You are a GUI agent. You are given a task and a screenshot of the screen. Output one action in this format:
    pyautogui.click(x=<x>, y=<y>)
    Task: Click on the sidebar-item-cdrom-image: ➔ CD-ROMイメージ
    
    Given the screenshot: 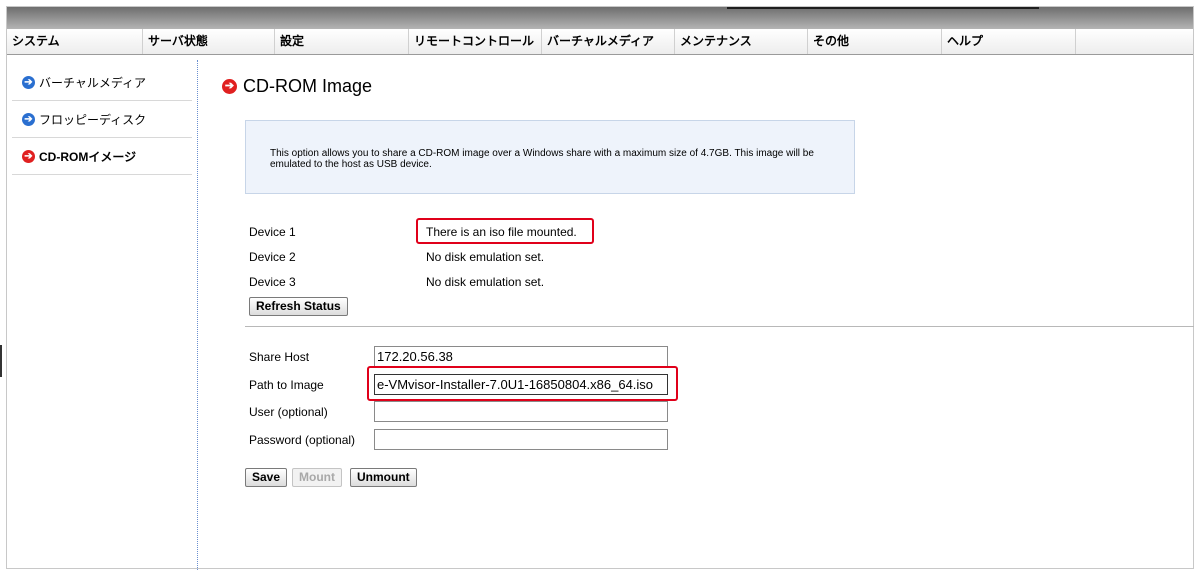 What is the action you would take?
    pyautogui.click(x=102, y=156)
    